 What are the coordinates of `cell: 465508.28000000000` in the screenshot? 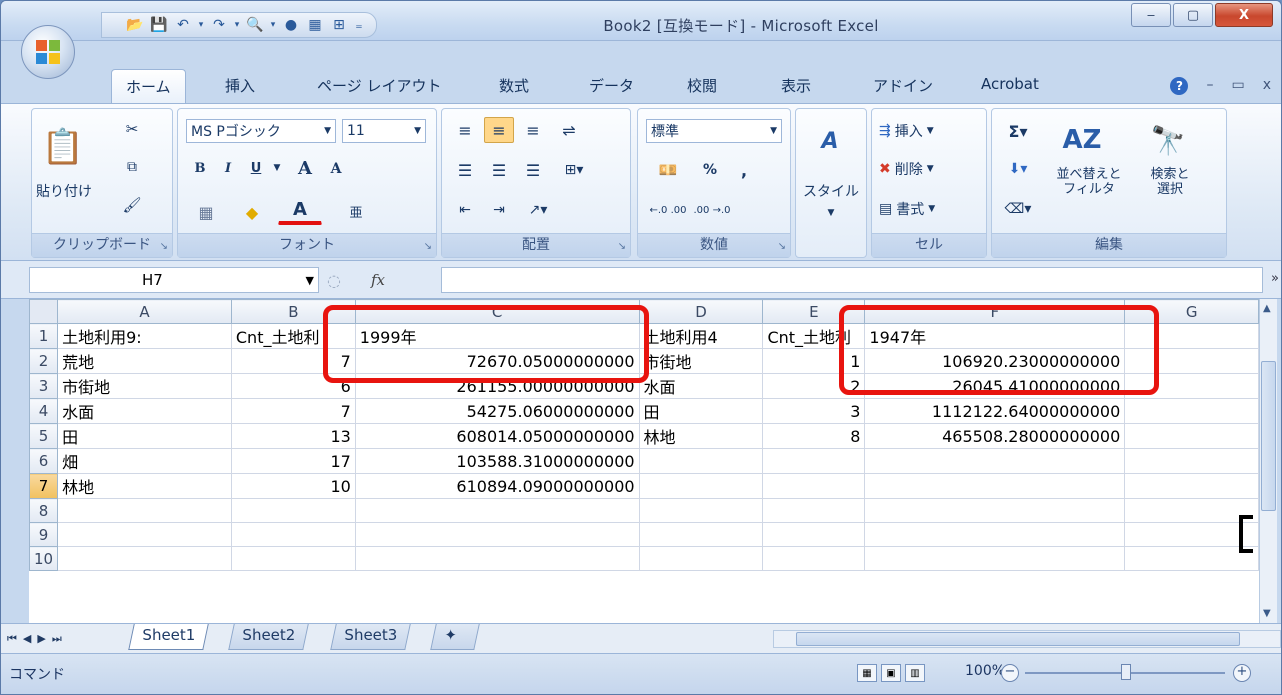 It's located at (995, 436).